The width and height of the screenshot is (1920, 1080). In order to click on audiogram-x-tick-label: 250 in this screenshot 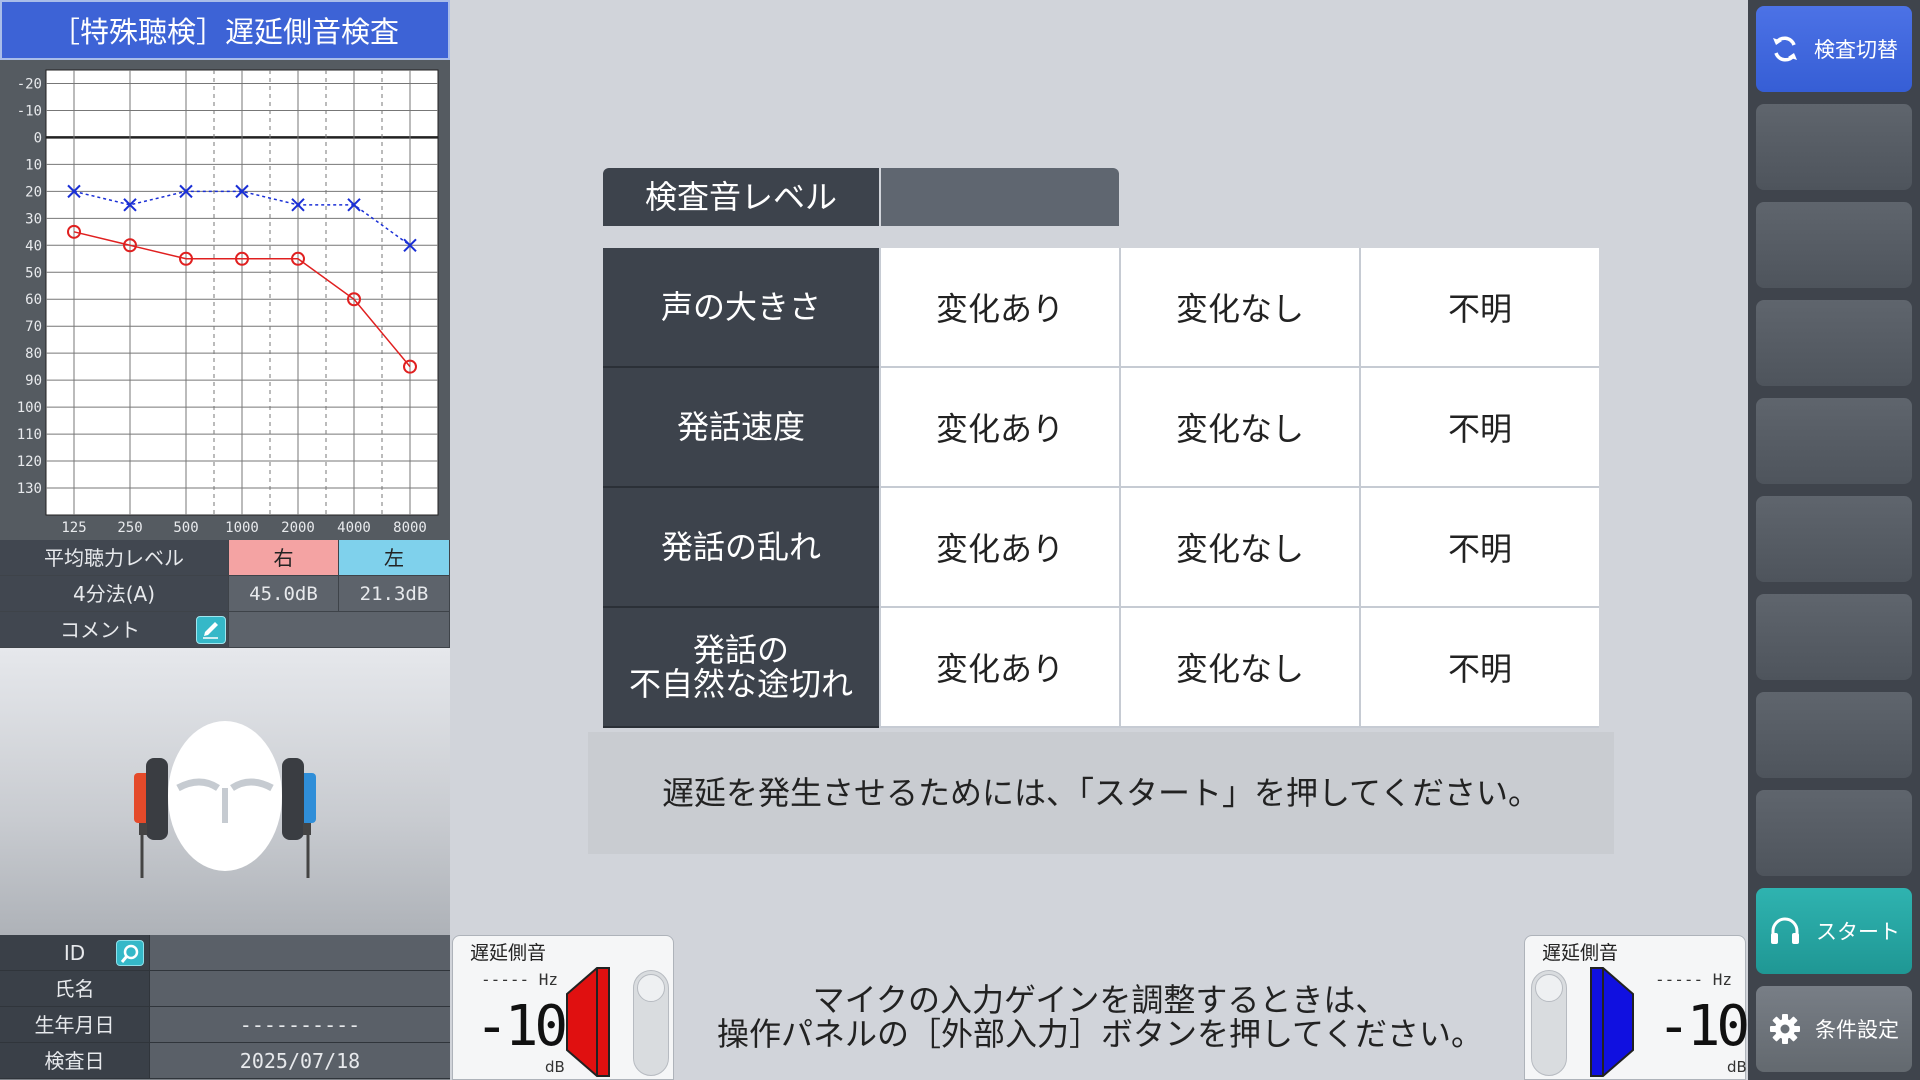, I will do `click(129, 528)`.